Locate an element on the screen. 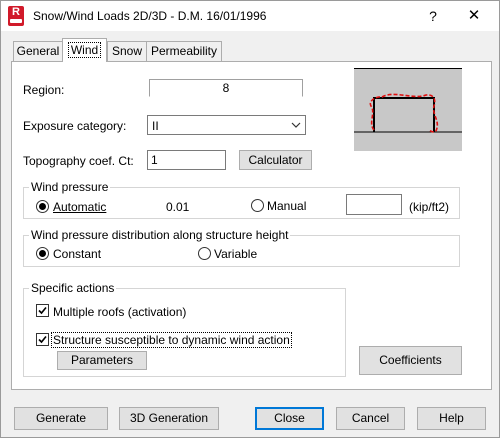 This screenshot has width=500, height=438. topo-label: Topography coef. Ct: is located at coordinates (78, 161).